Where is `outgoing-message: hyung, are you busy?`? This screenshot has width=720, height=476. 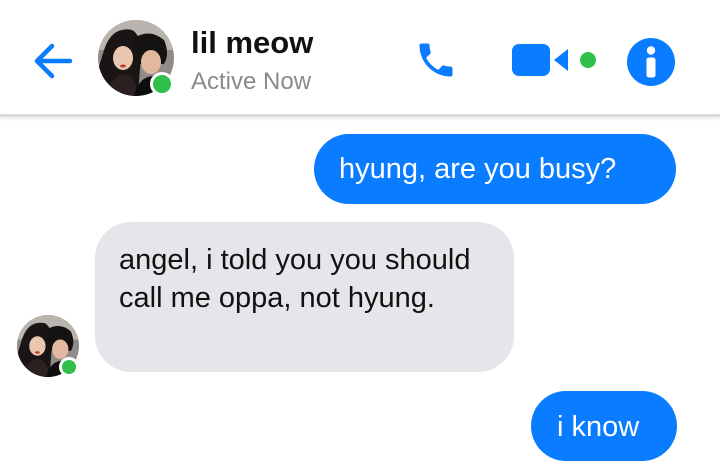
outgoing-message: hyung, are you busy? is located at coordinates (495, 169).